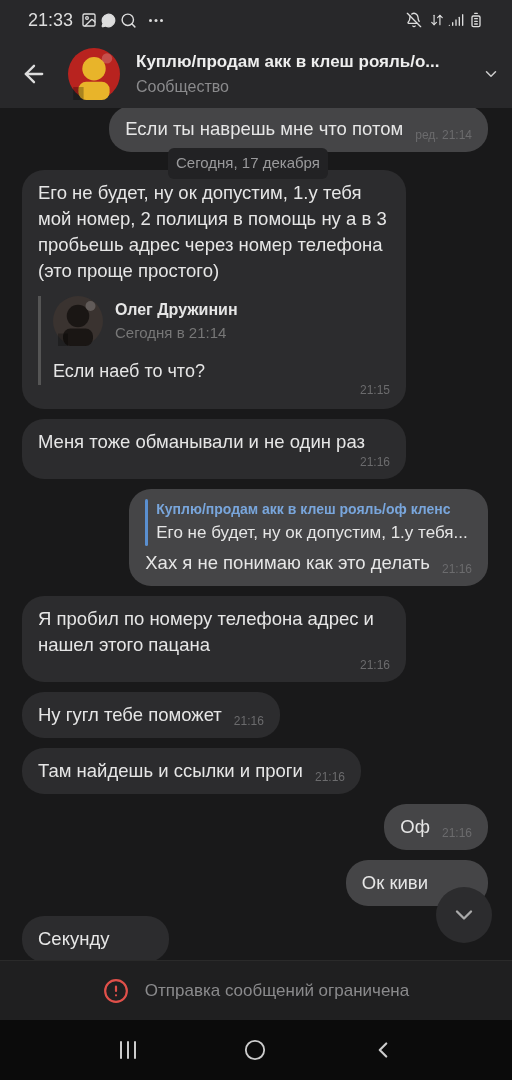 This screenshot has width=512, height=1080. What do you see at coordinates (176, 309) in the screenshot?
I see `forward-author: Олег Дружинин` at bounding box center [176, 309].